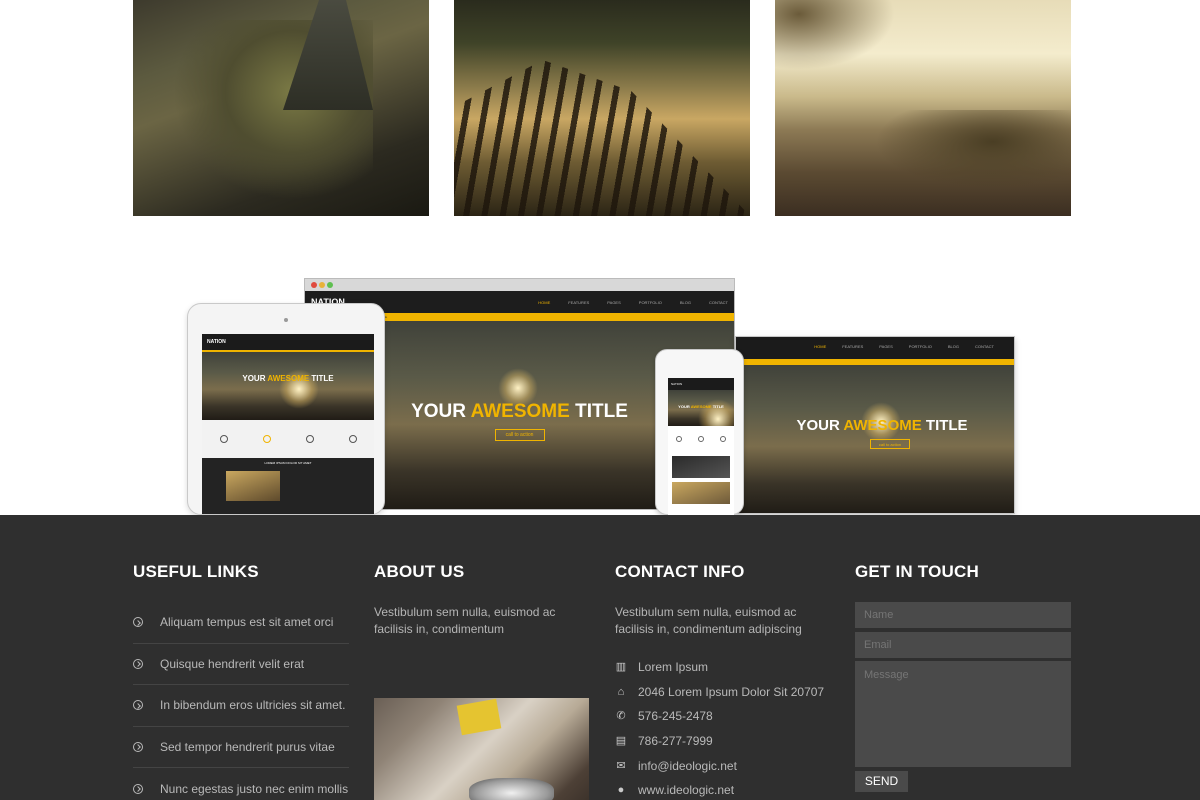  Describe the element at coordinates (286, 320) in the screenshot. I see `tablet-camera` at that location.